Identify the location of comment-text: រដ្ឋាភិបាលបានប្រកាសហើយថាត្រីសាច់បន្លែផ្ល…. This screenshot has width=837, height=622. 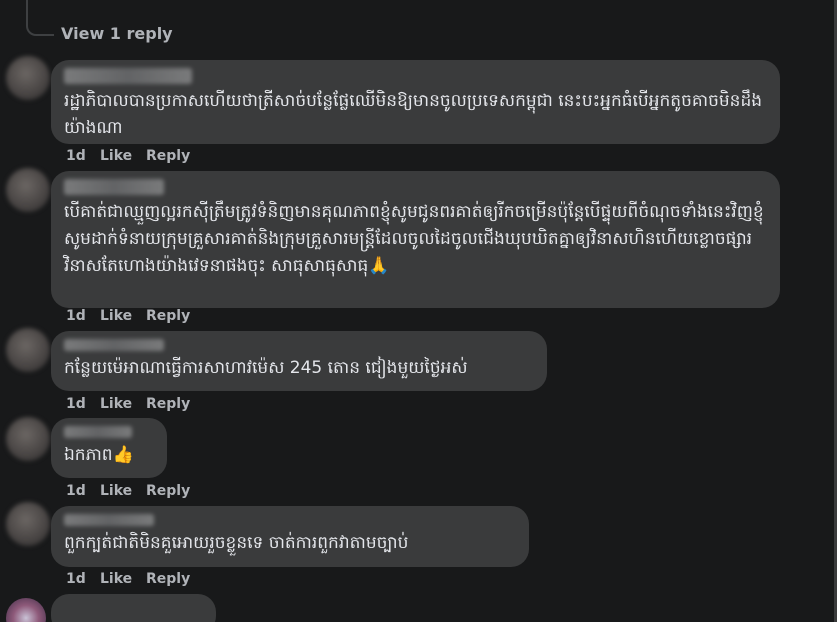
(413, 114).